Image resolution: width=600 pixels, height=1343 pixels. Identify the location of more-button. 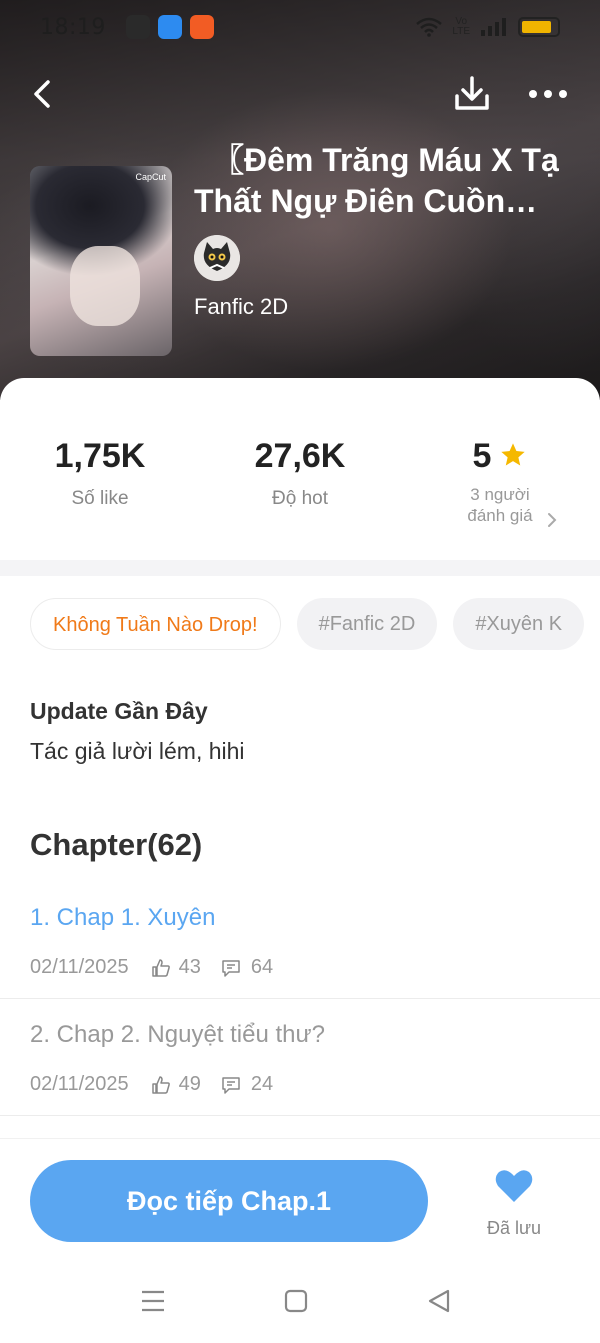
(548, 94).